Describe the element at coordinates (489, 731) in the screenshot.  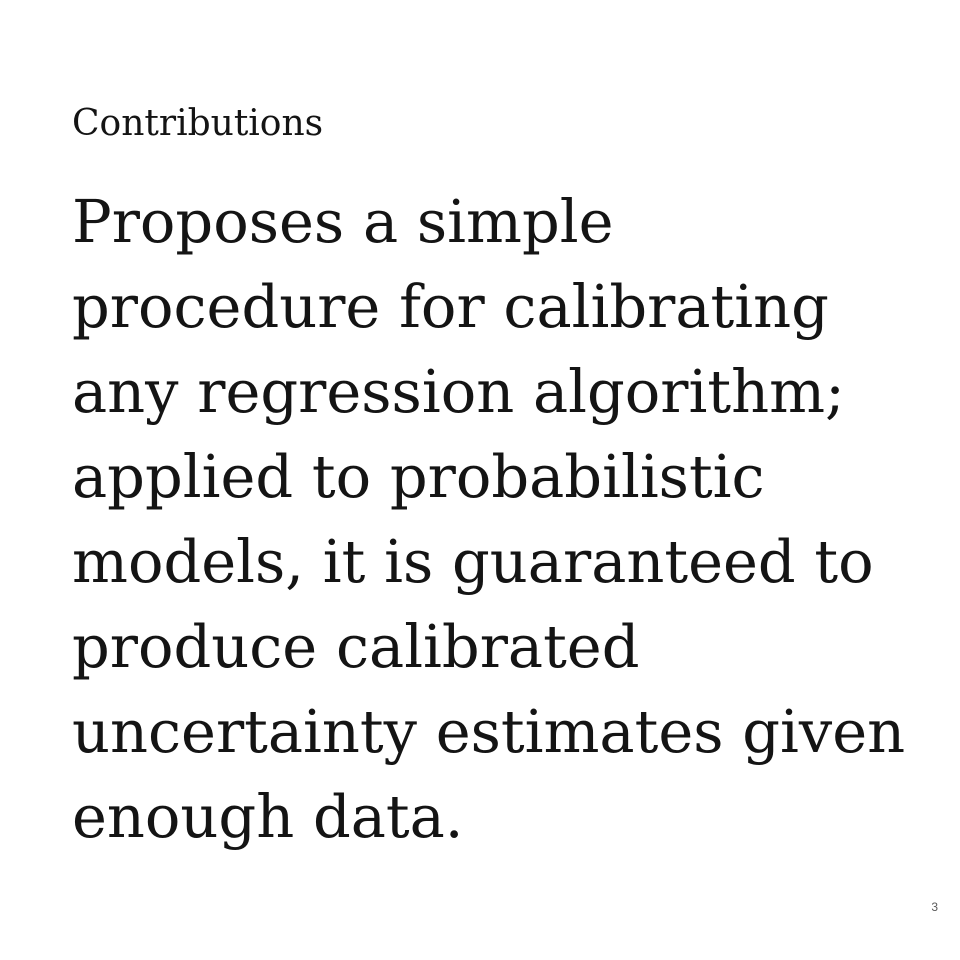
I see `body-line: uncertainty estimates given` at that location.